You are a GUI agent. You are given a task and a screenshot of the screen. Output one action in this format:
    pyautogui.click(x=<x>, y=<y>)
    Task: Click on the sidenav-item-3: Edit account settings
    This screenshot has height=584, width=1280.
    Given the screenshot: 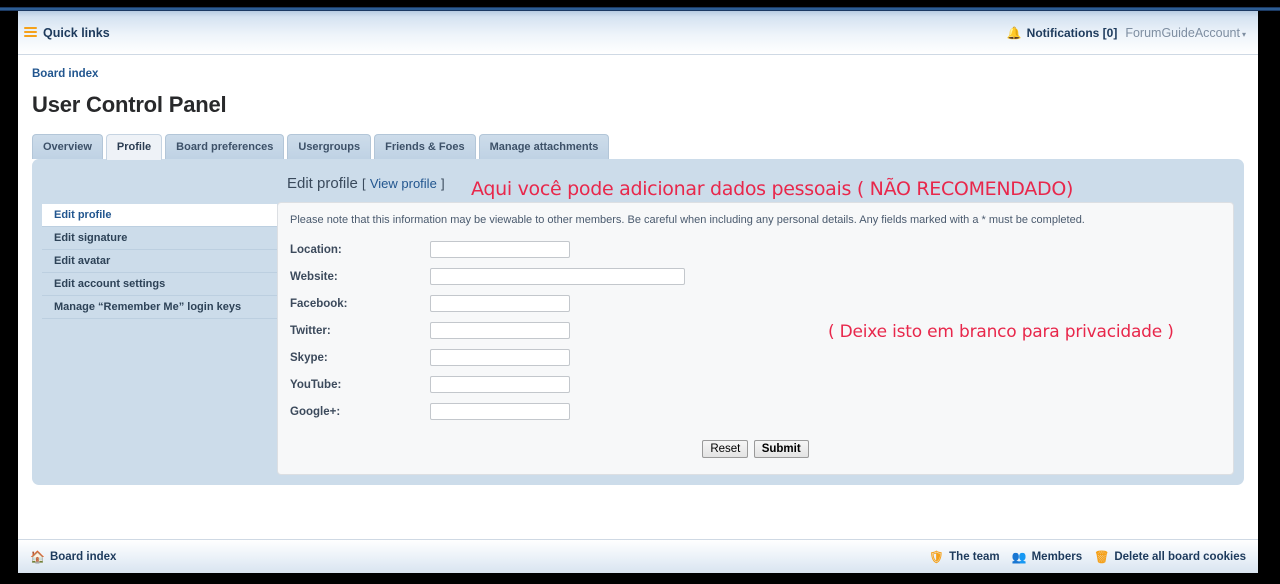 What is the action you would take?
    pyautogui.click(x=159, y=284)
    